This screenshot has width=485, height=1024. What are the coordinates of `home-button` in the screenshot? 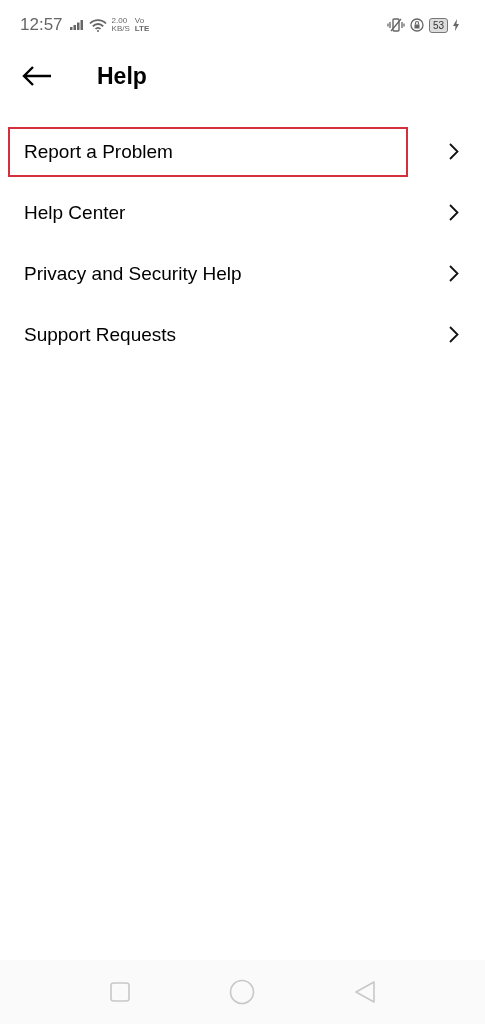 It's located at (241, 992).